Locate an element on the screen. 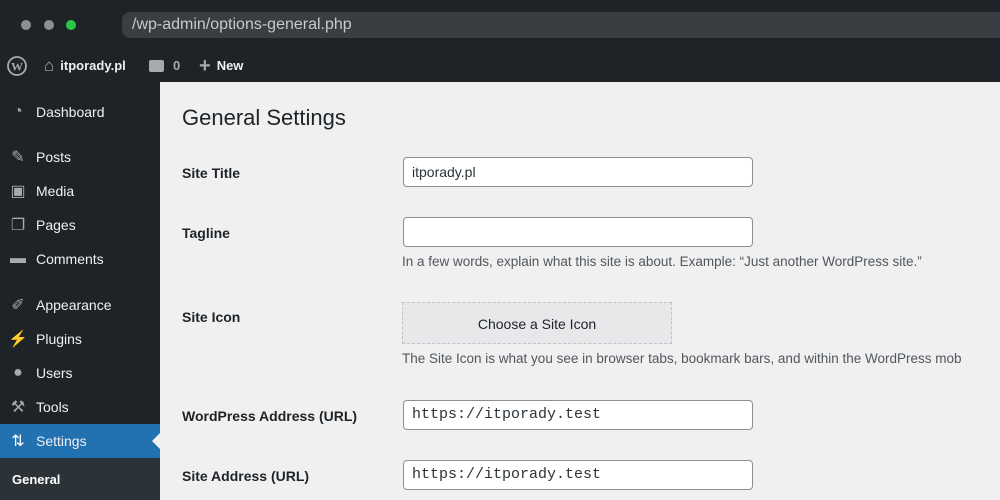 The image size is (1000, 500). sidebar-item-comments: ▬ Comments is located at coordinates (80, 259).